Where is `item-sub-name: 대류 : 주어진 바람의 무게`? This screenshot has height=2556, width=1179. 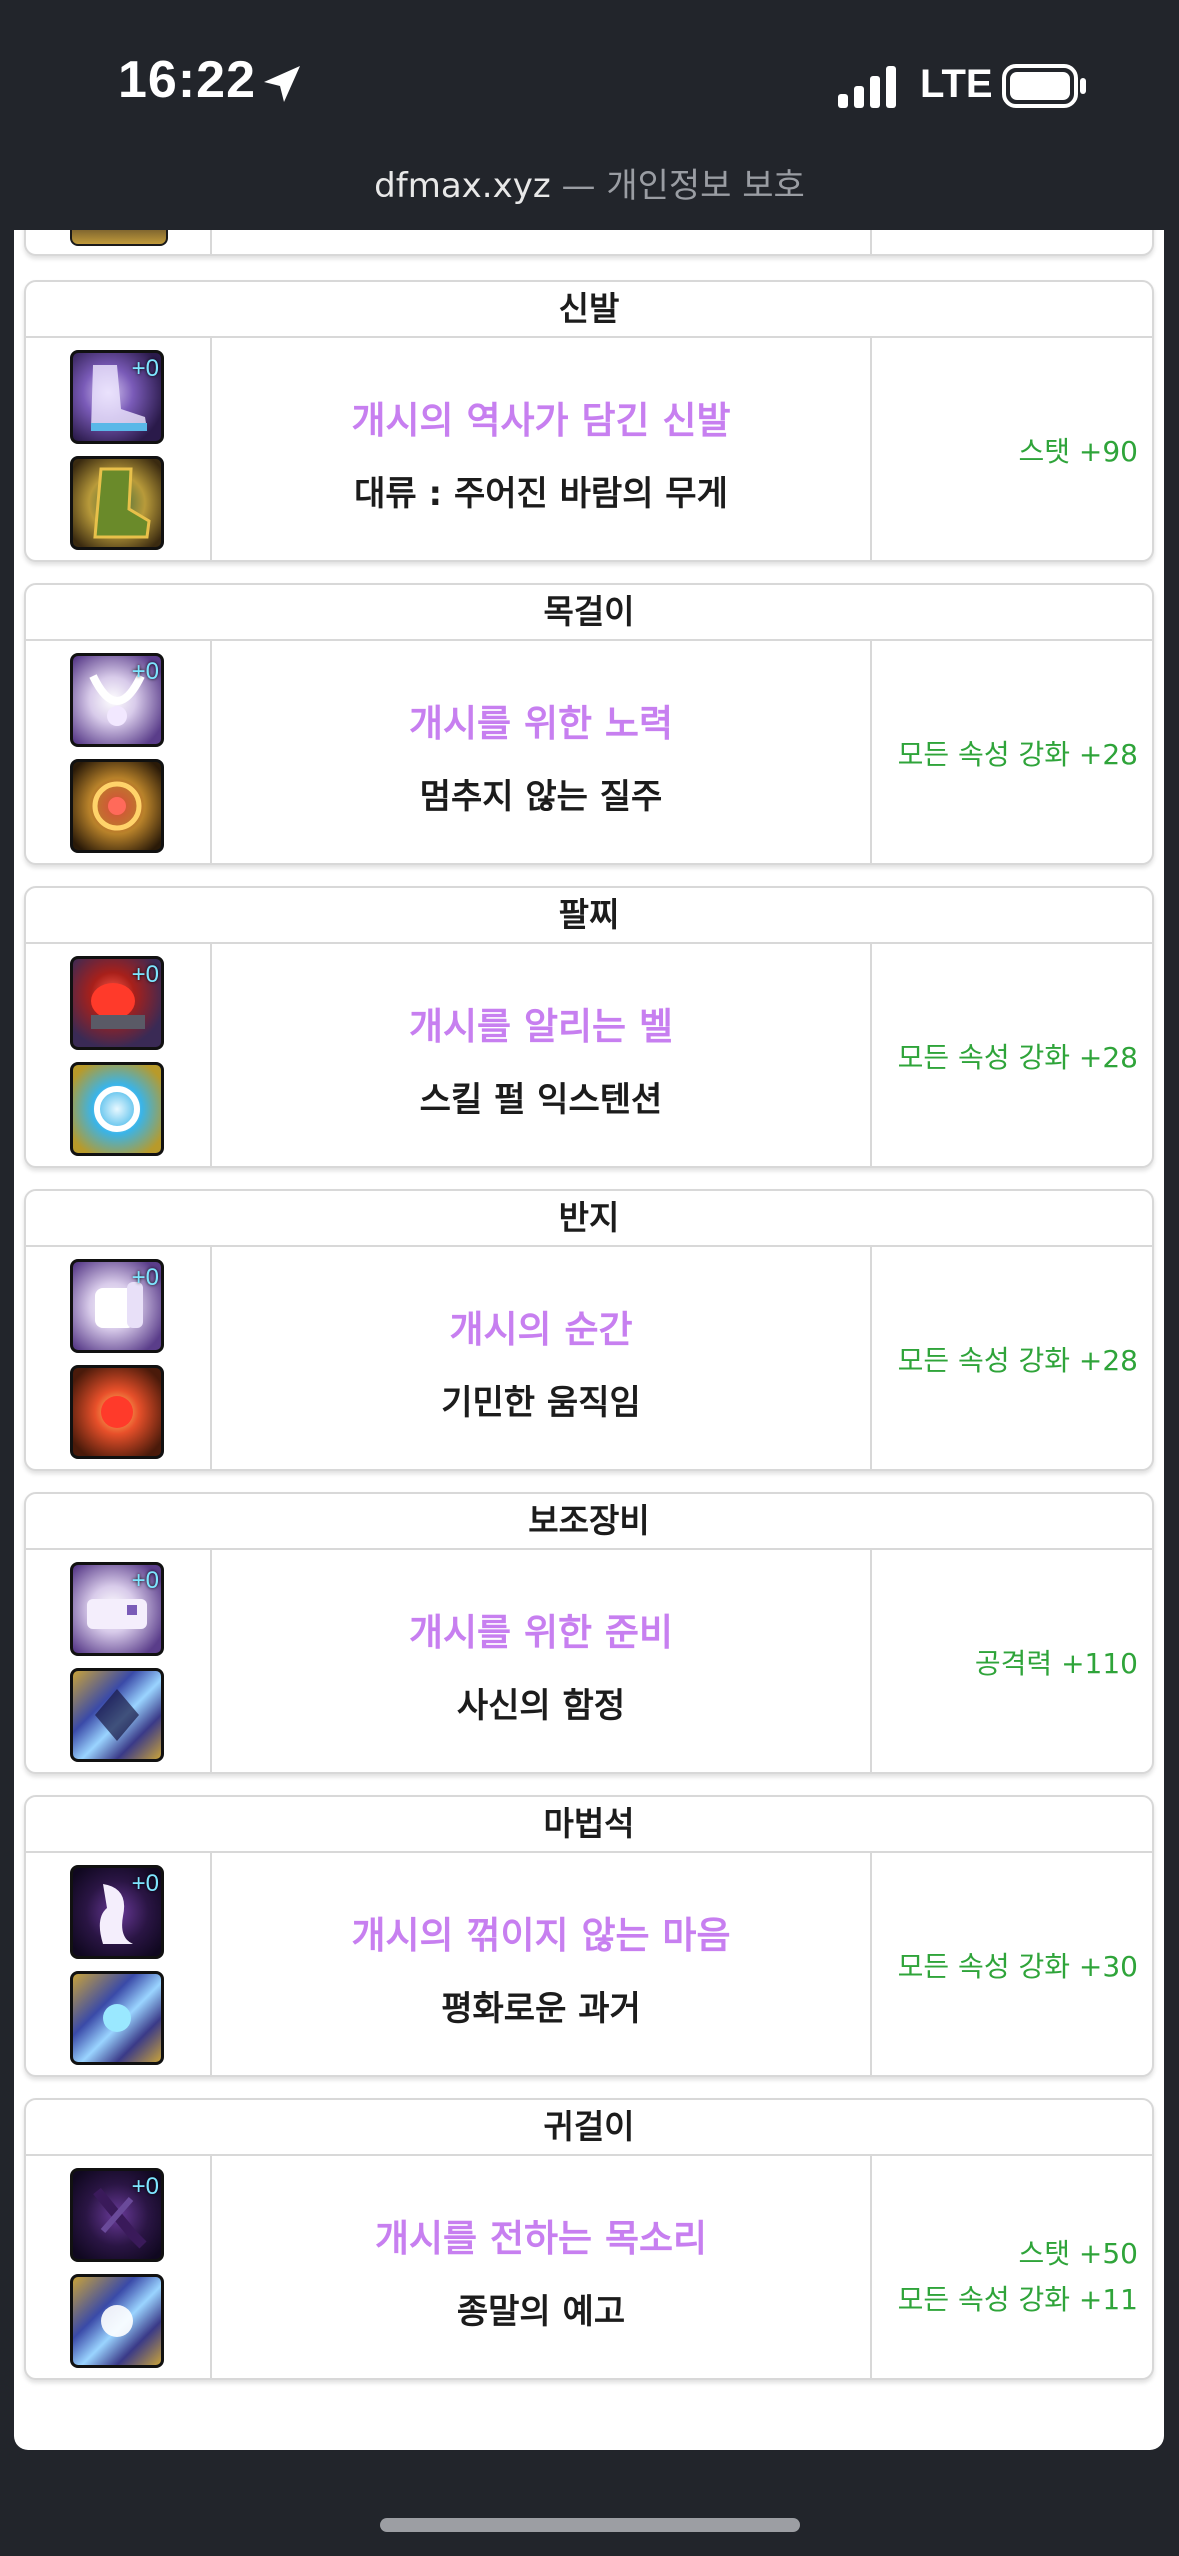 item-sub-name: 대류 : 주어진 바람의 무게 is located at coordinates (541, 494).